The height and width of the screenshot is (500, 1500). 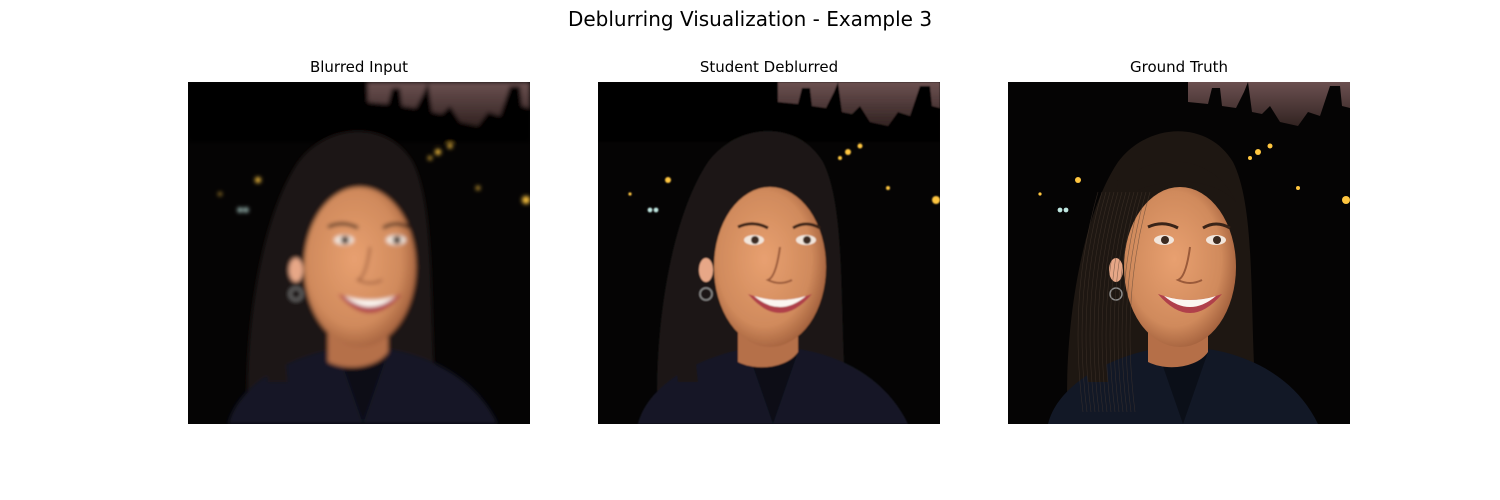 What do you see at coordinates (769, 67) in the screenshot?
I see `panel-title-student-deblurred: Student Deblurred` at bounding box center [769, 67].